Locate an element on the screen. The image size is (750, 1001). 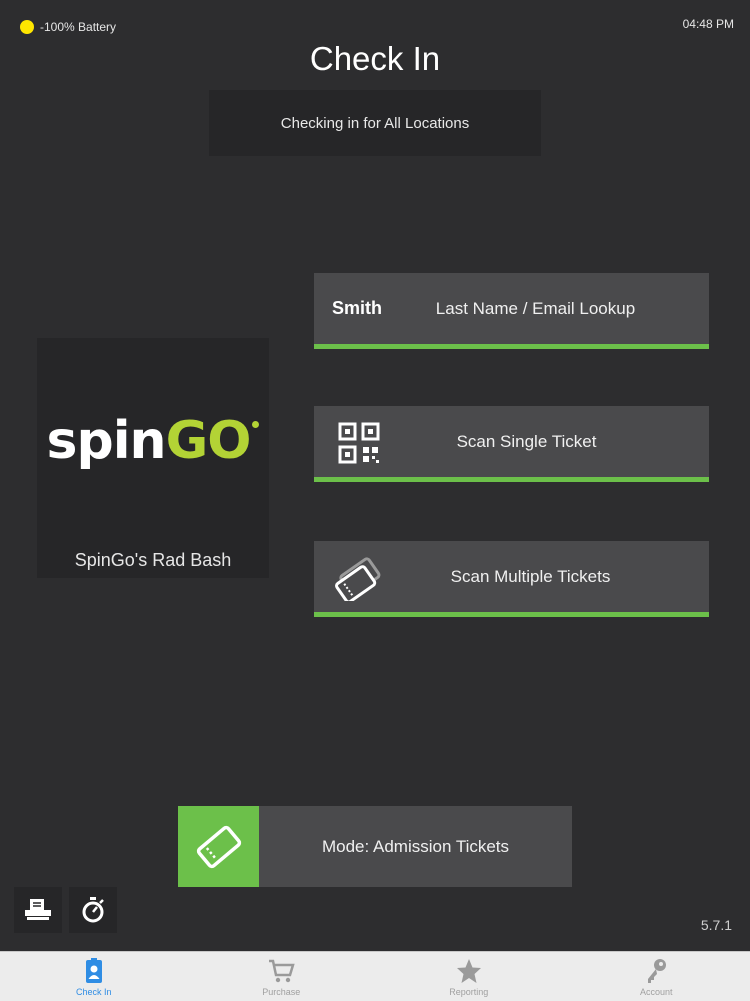
tab-label: Purchase is located at coordinates (281, 992).